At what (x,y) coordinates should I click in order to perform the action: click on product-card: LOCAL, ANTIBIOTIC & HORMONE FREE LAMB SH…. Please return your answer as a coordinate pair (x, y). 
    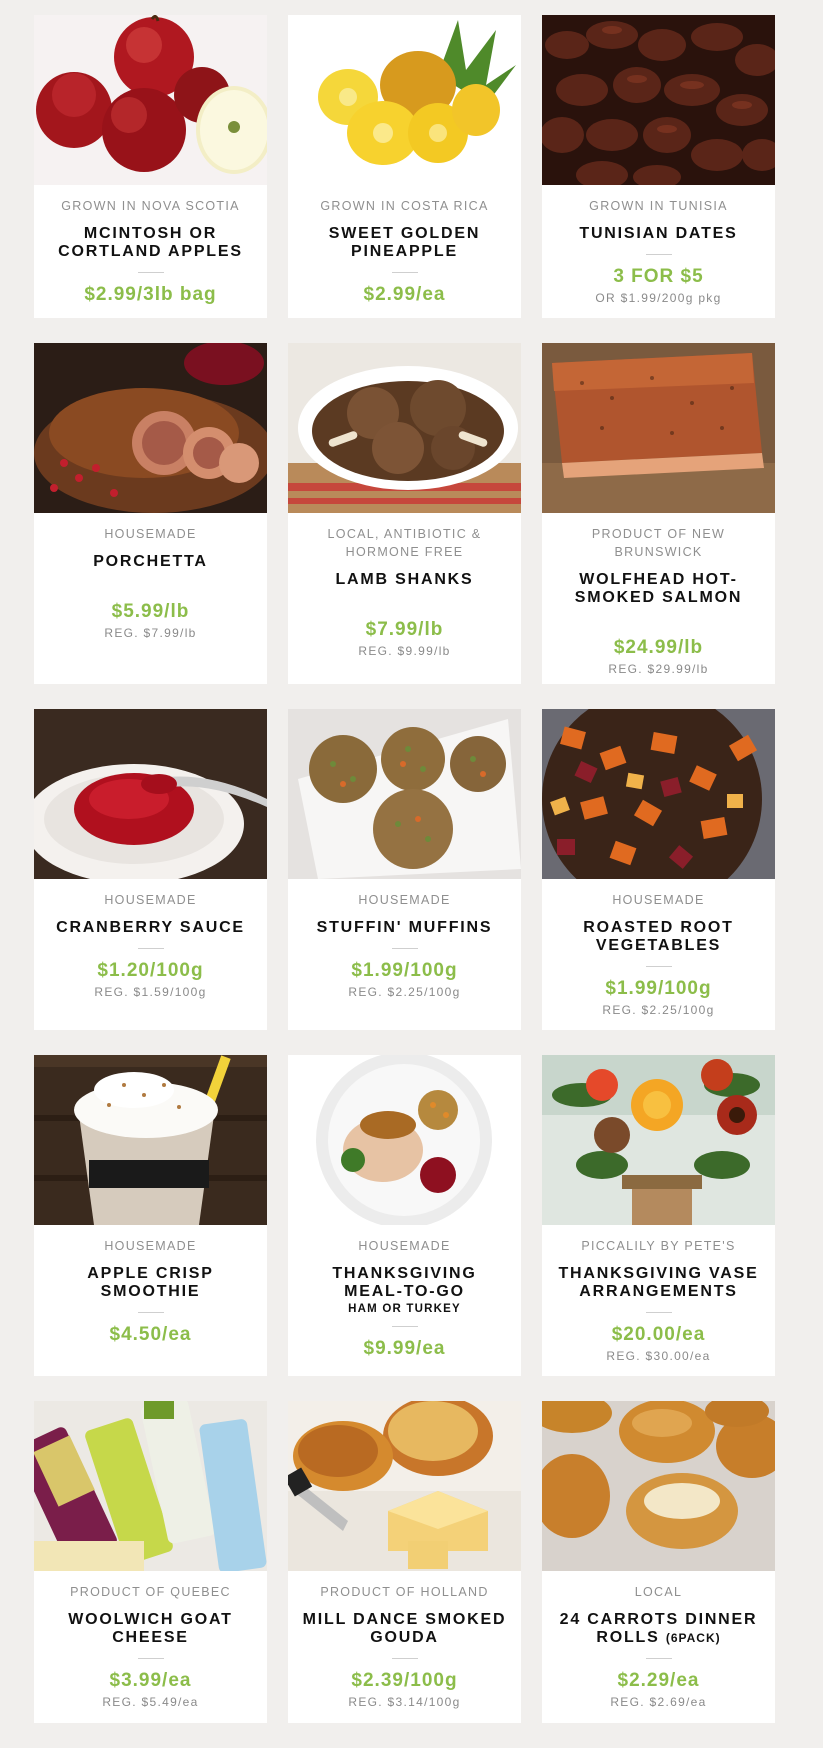
    Looking at the image, I should click on (404, 513).